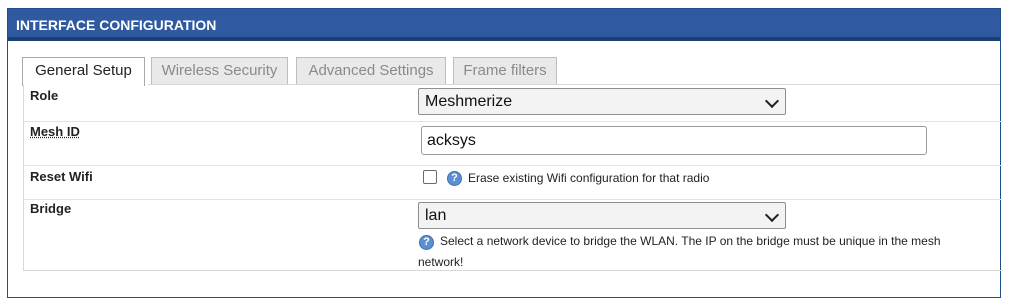 The width and height of the screenshot is (1010, 308). Describe the element at coordinates (61, 176) in the screenshot. I see `reset-wifi-label: Reset Wifi` at that location.